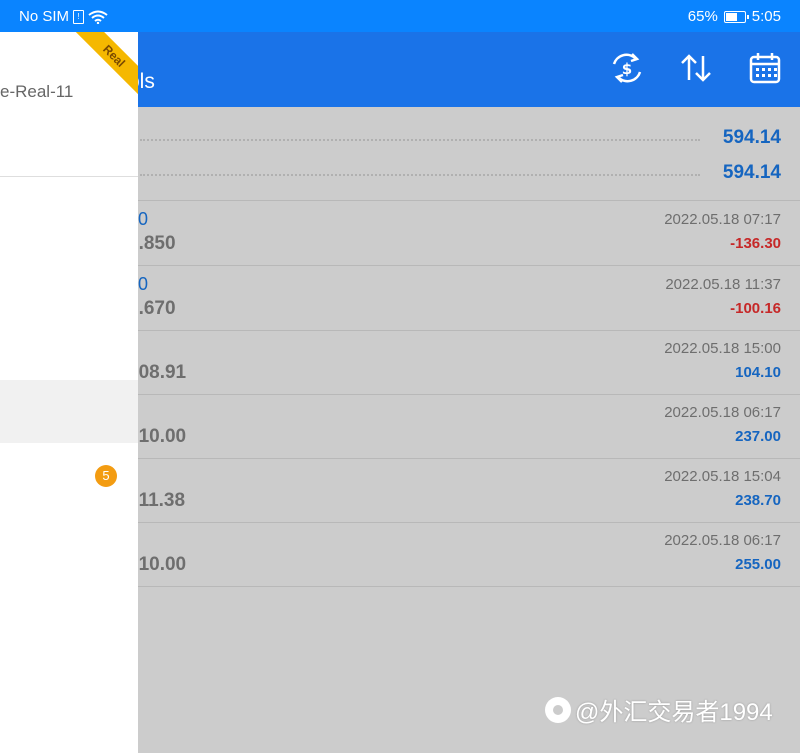 Image resolution: width=800 pixels, height=753 pixels. I want to click on position-time: 2022.05.18 15:00, so click(722, 348).